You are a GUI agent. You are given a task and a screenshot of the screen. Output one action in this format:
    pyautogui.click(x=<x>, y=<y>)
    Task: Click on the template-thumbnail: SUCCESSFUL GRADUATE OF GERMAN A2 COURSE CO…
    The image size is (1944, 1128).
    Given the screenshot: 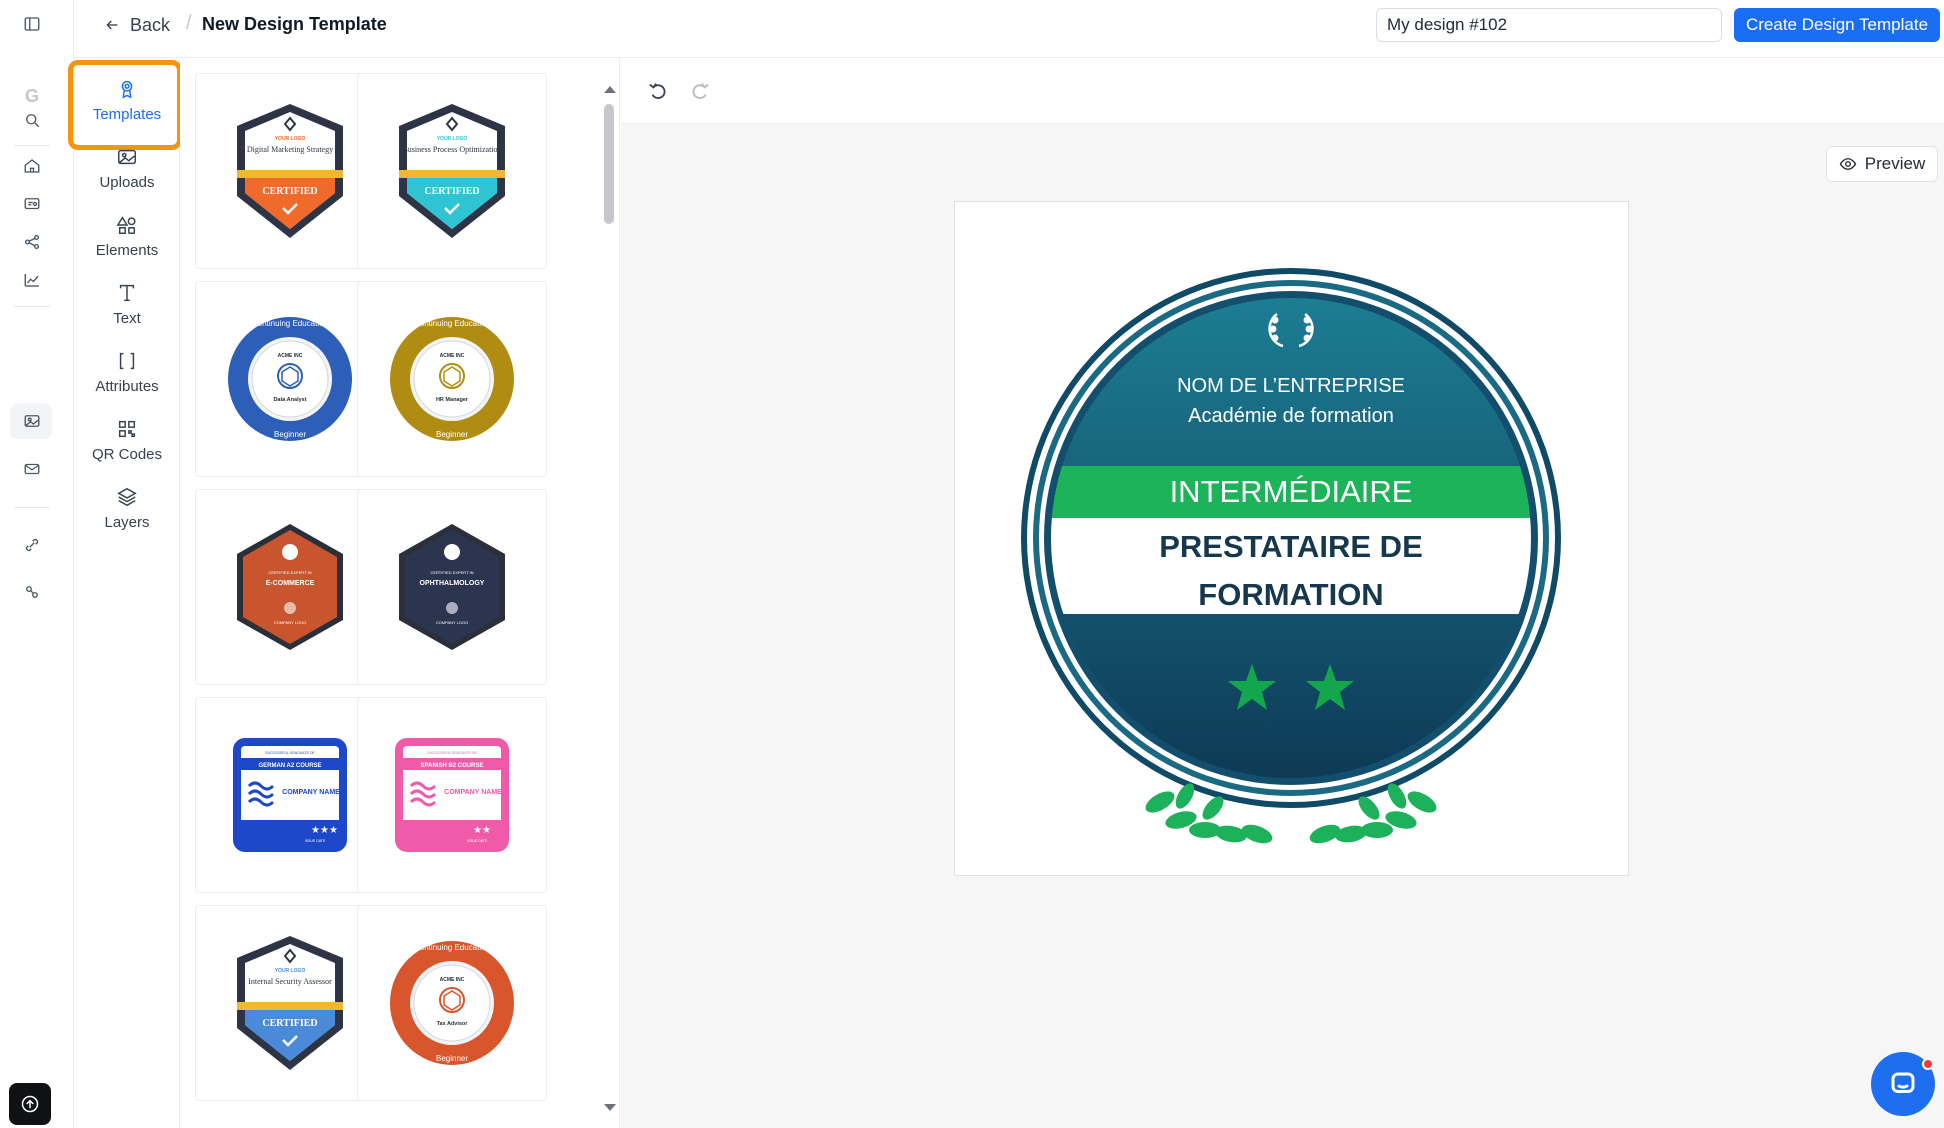 What is the action you would take?
    pyautogui.click(x=290, y=795)
    